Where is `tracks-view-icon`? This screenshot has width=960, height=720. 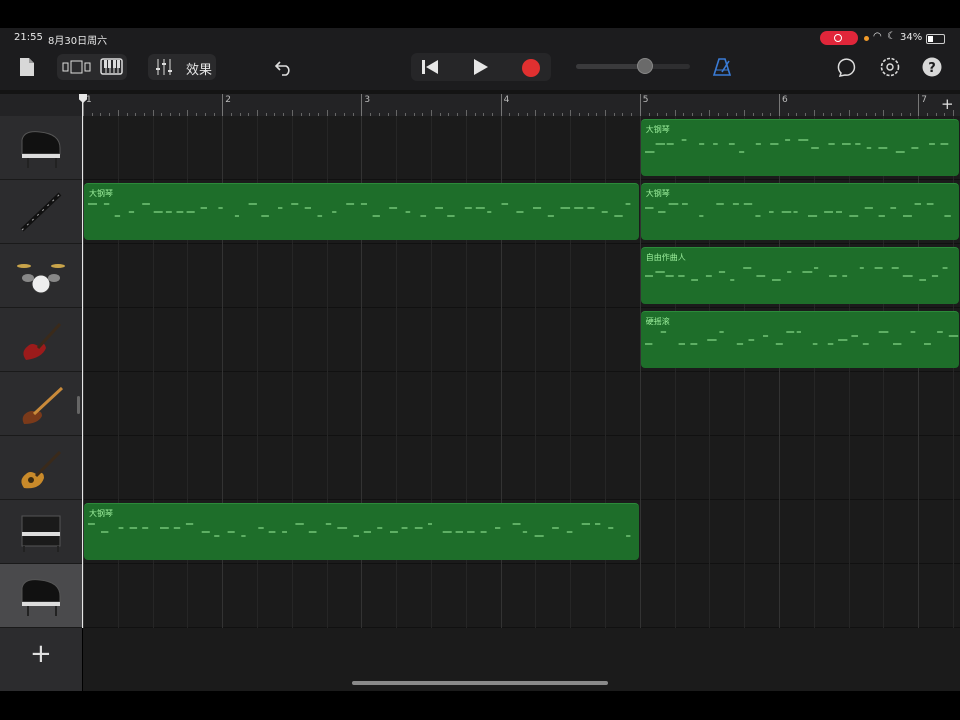 tracks-view-icon is located at coordinates (77, 67).